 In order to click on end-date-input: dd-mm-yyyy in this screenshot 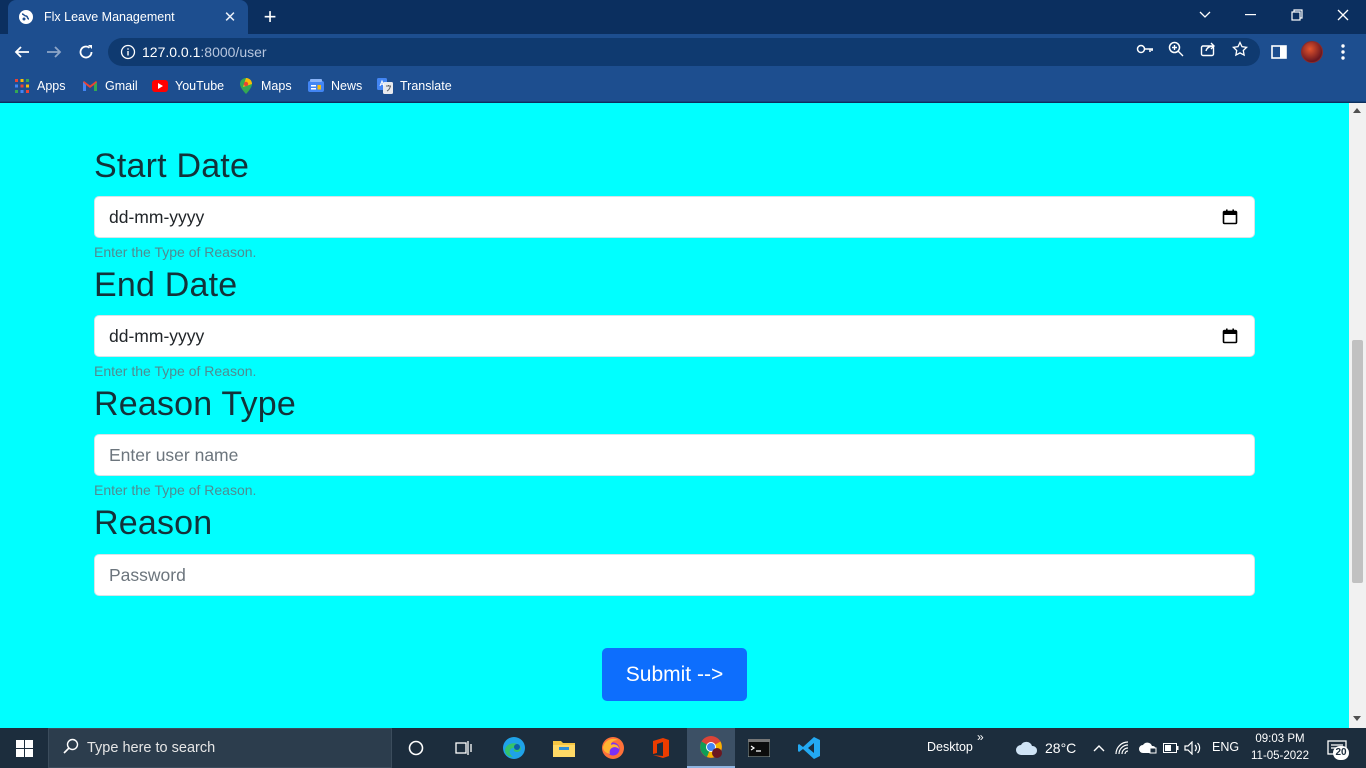, I will do `click(674, 336)`.